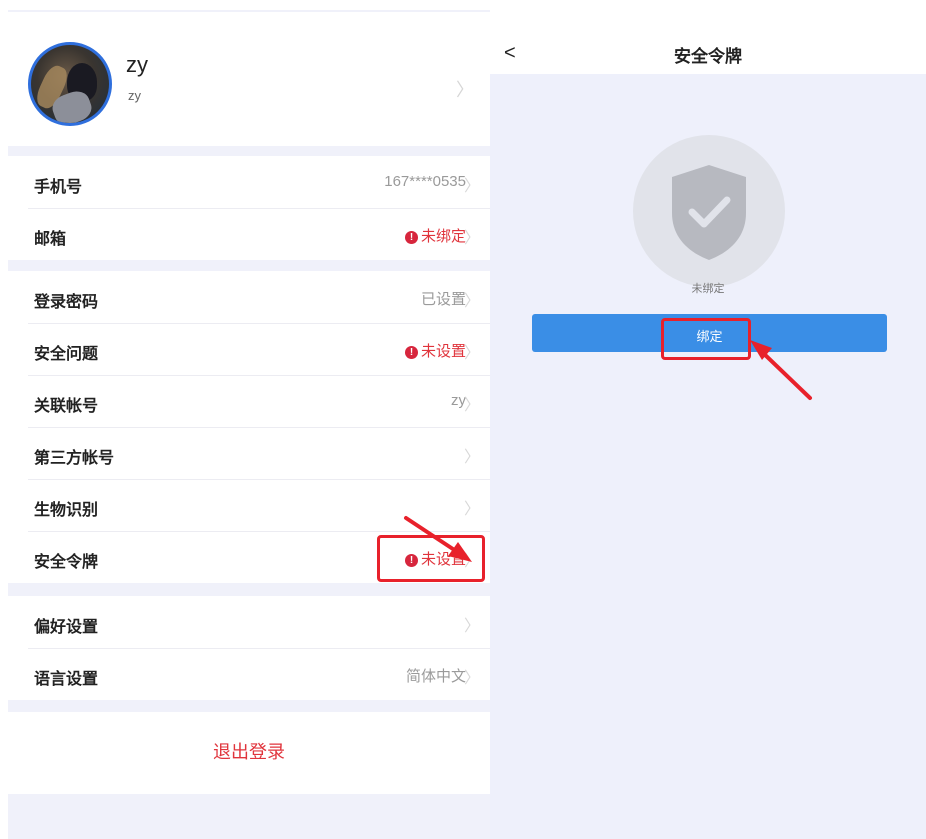  Describe the element at coordinates (74, 458) in the screenshot. I see `row-label: 第三方帐号` at that location.